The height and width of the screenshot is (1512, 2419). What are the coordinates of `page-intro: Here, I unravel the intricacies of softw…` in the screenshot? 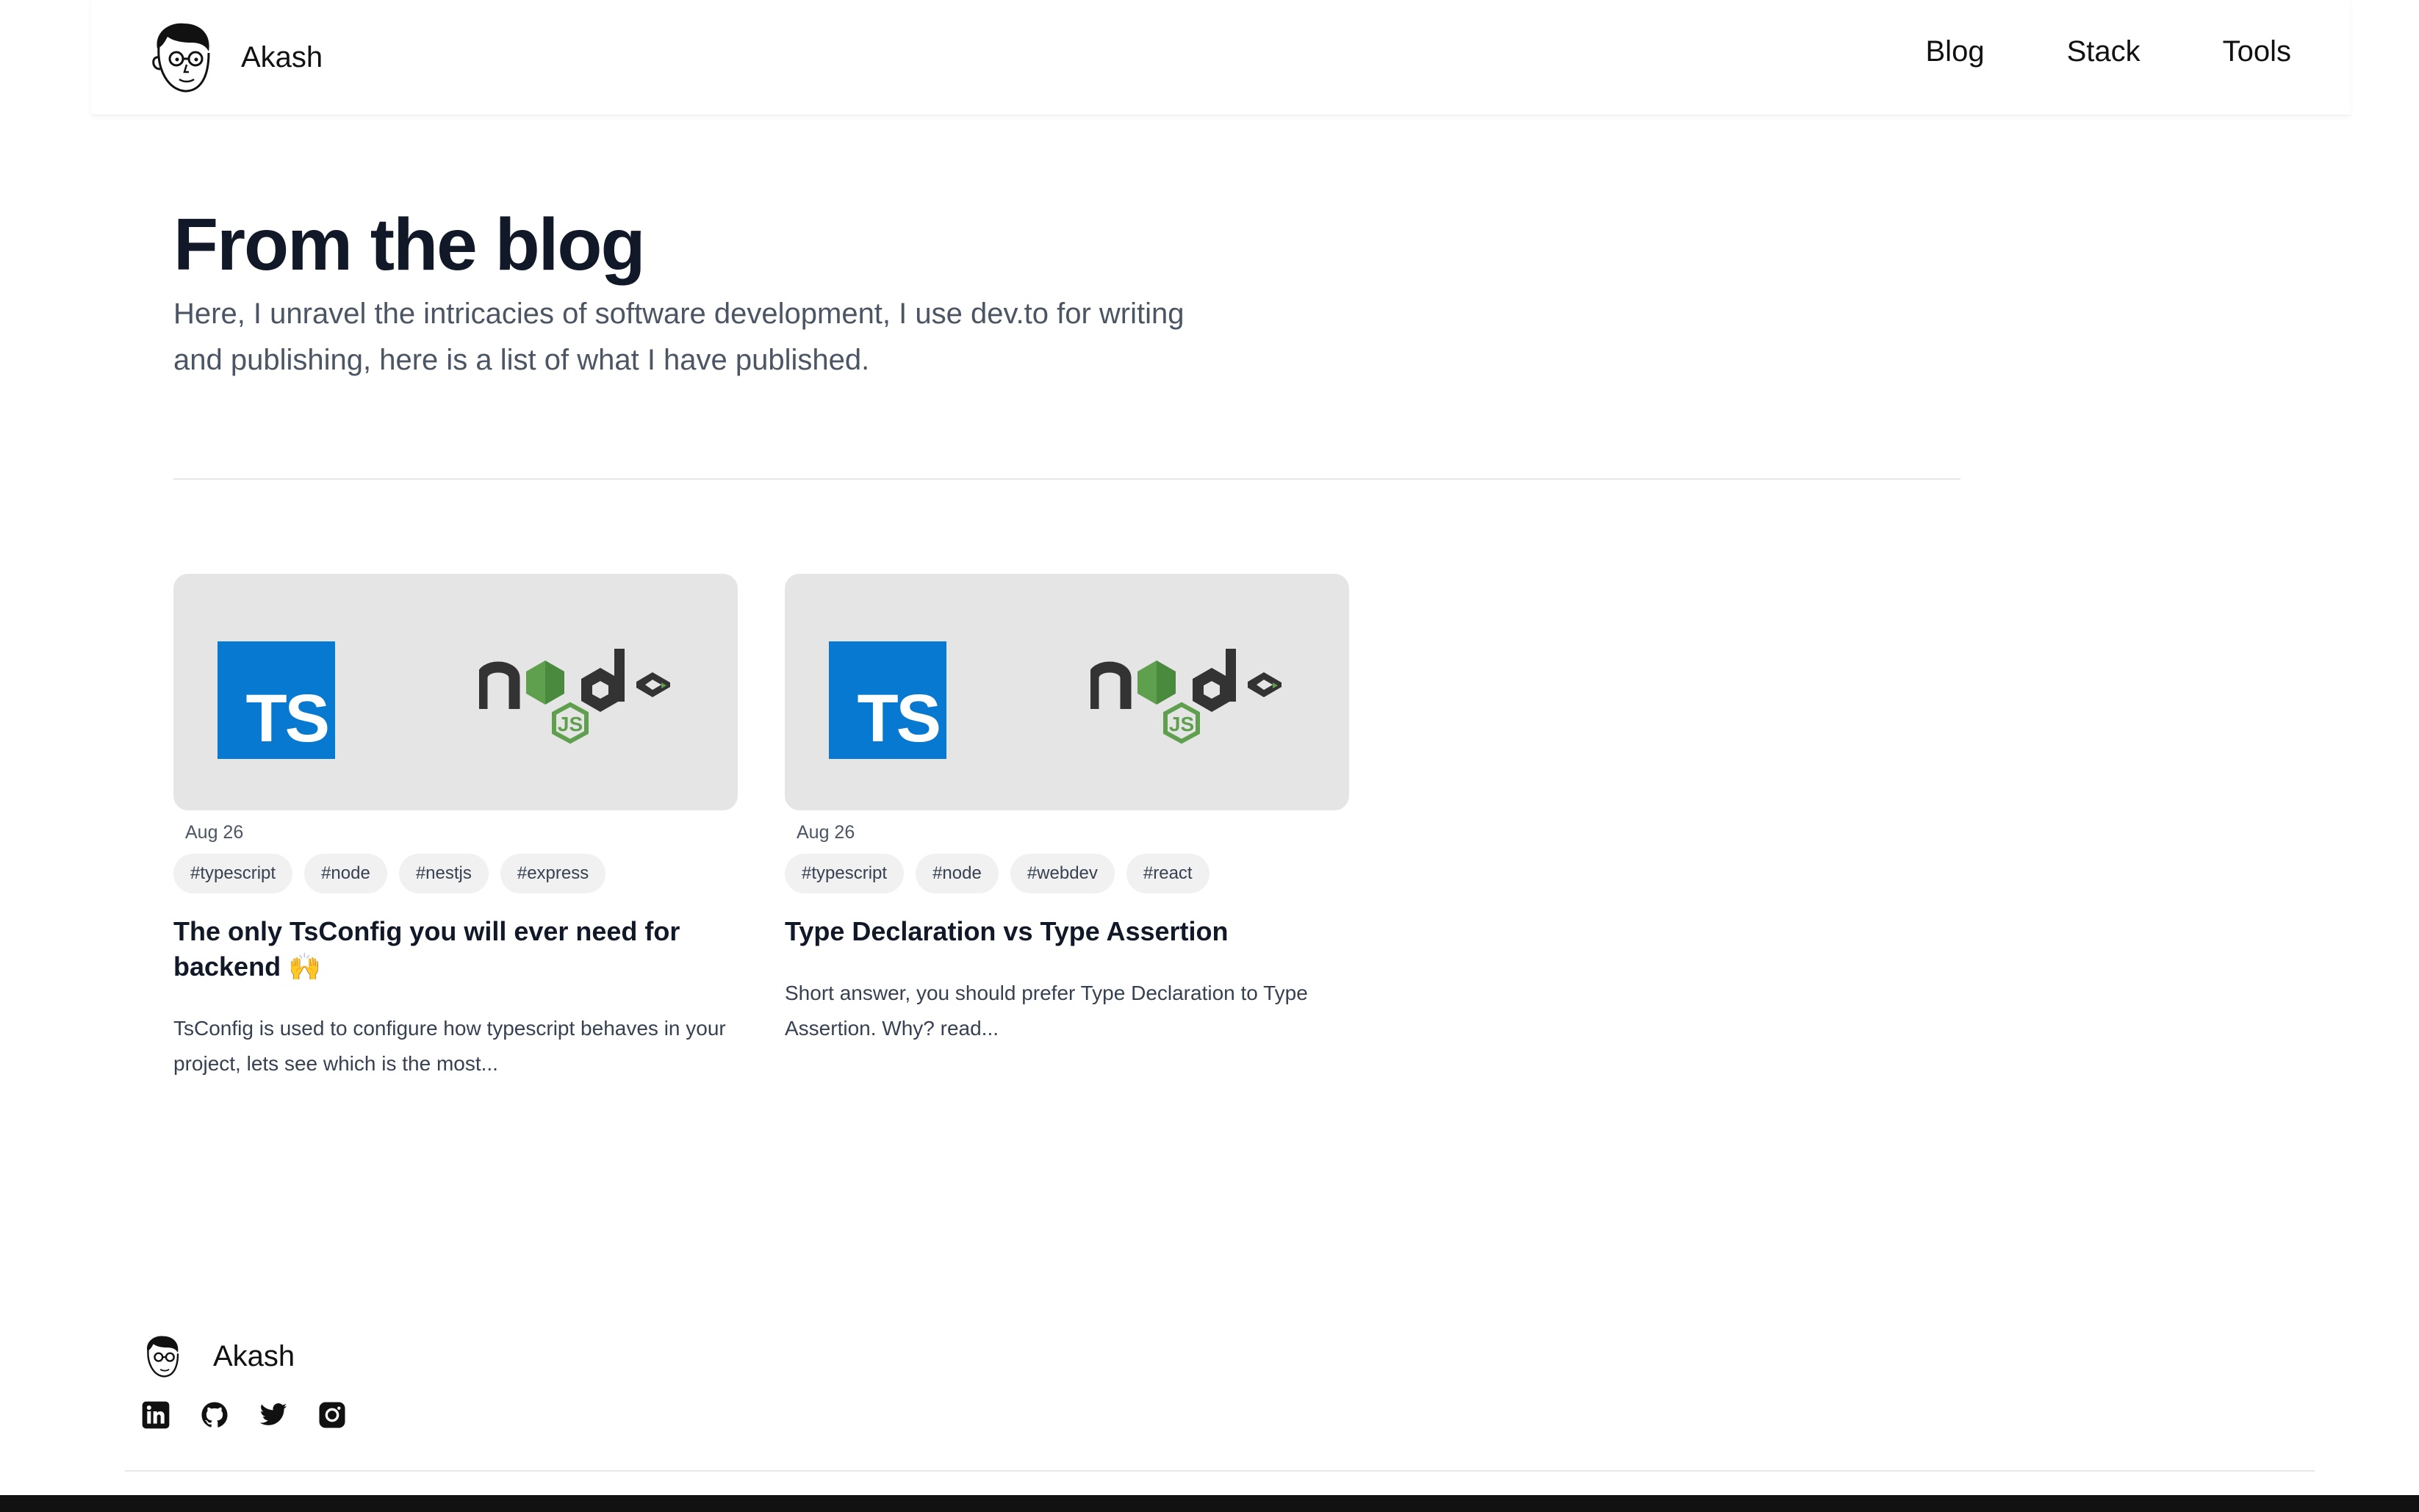 It's located at (679, 337).